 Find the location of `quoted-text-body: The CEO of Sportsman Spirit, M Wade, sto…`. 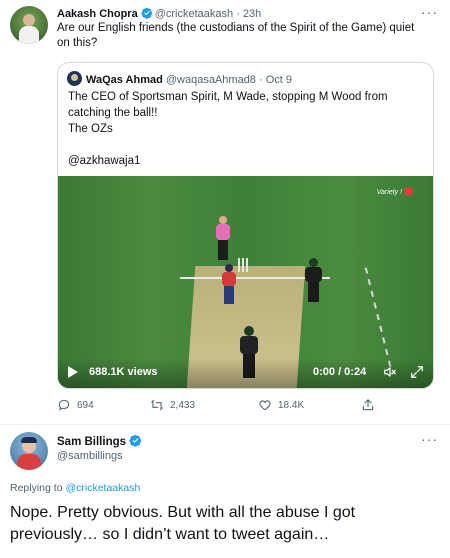

quoted-text-body: The CEO of Sportsman Spirit, M Wade, sto… is located at coordinates (228, 129).